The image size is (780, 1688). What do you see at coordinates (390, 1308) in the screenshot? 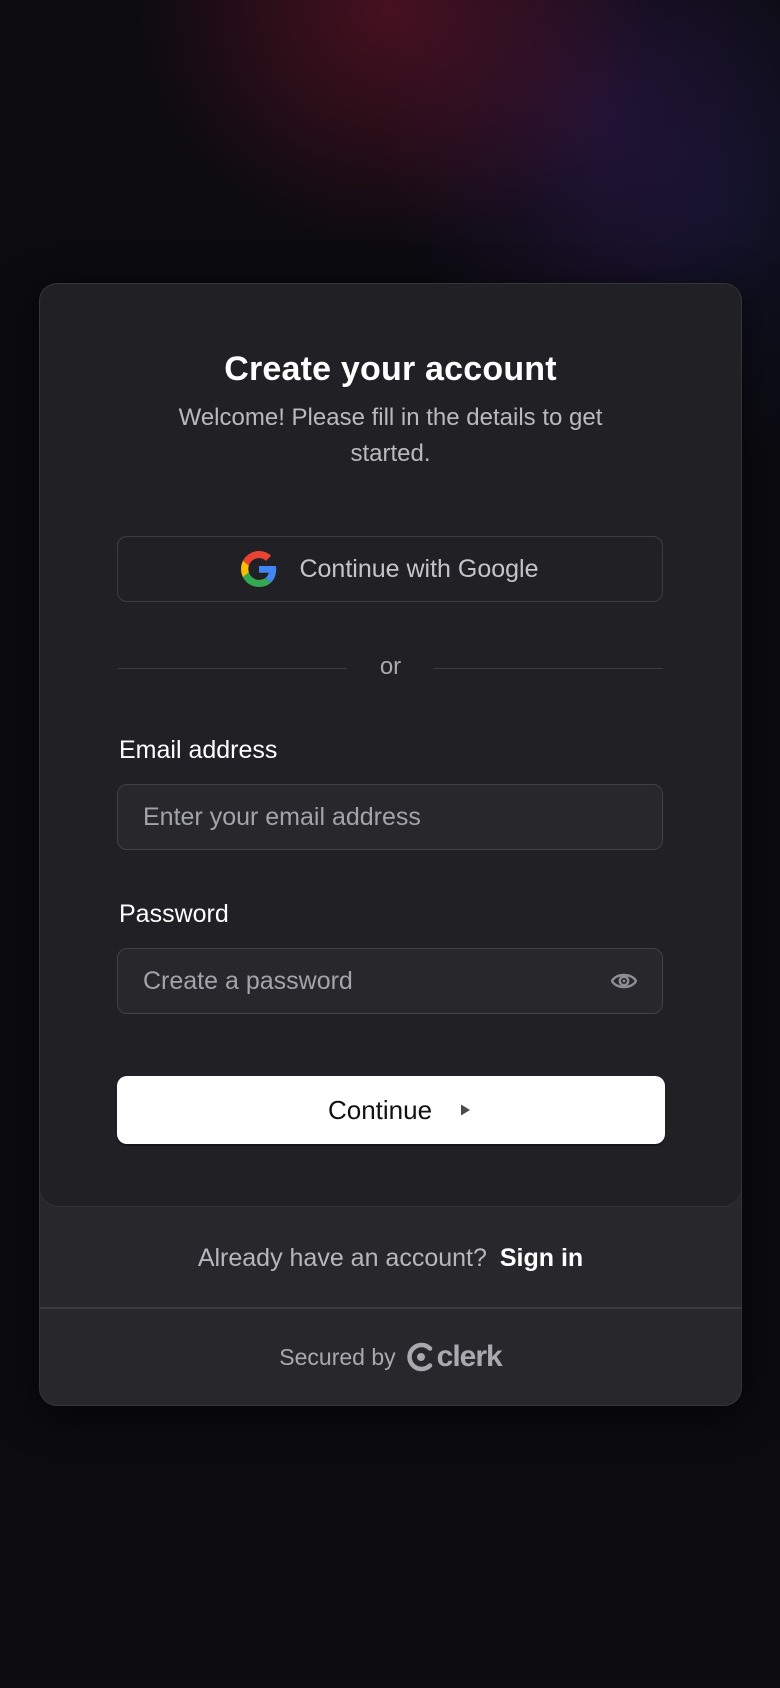
I see `footer-divider` at bounding box center [390, 1308].